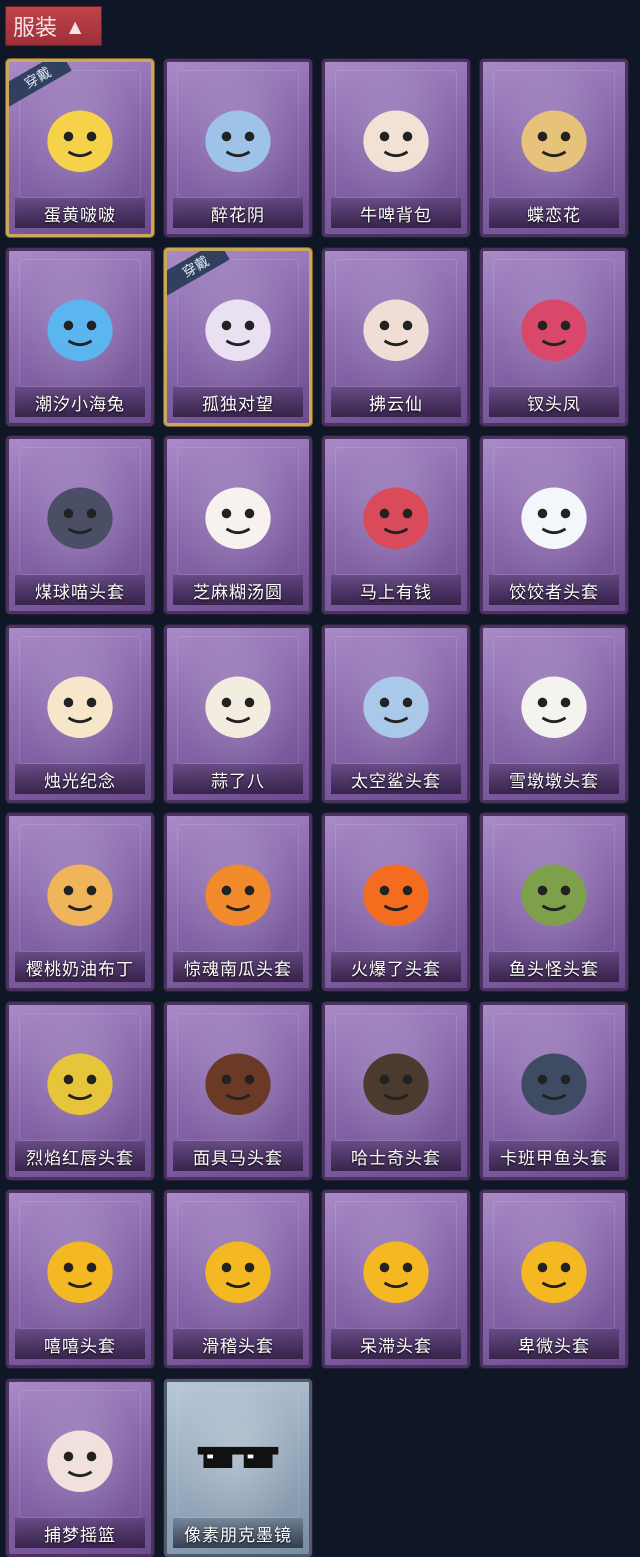 The width and height of the screenshot is (640, 1557). What do you see at coordinates (80, 779) in the screenshot?
I see `costume-name: 烛光纪念` at bounding box center [80, 779].